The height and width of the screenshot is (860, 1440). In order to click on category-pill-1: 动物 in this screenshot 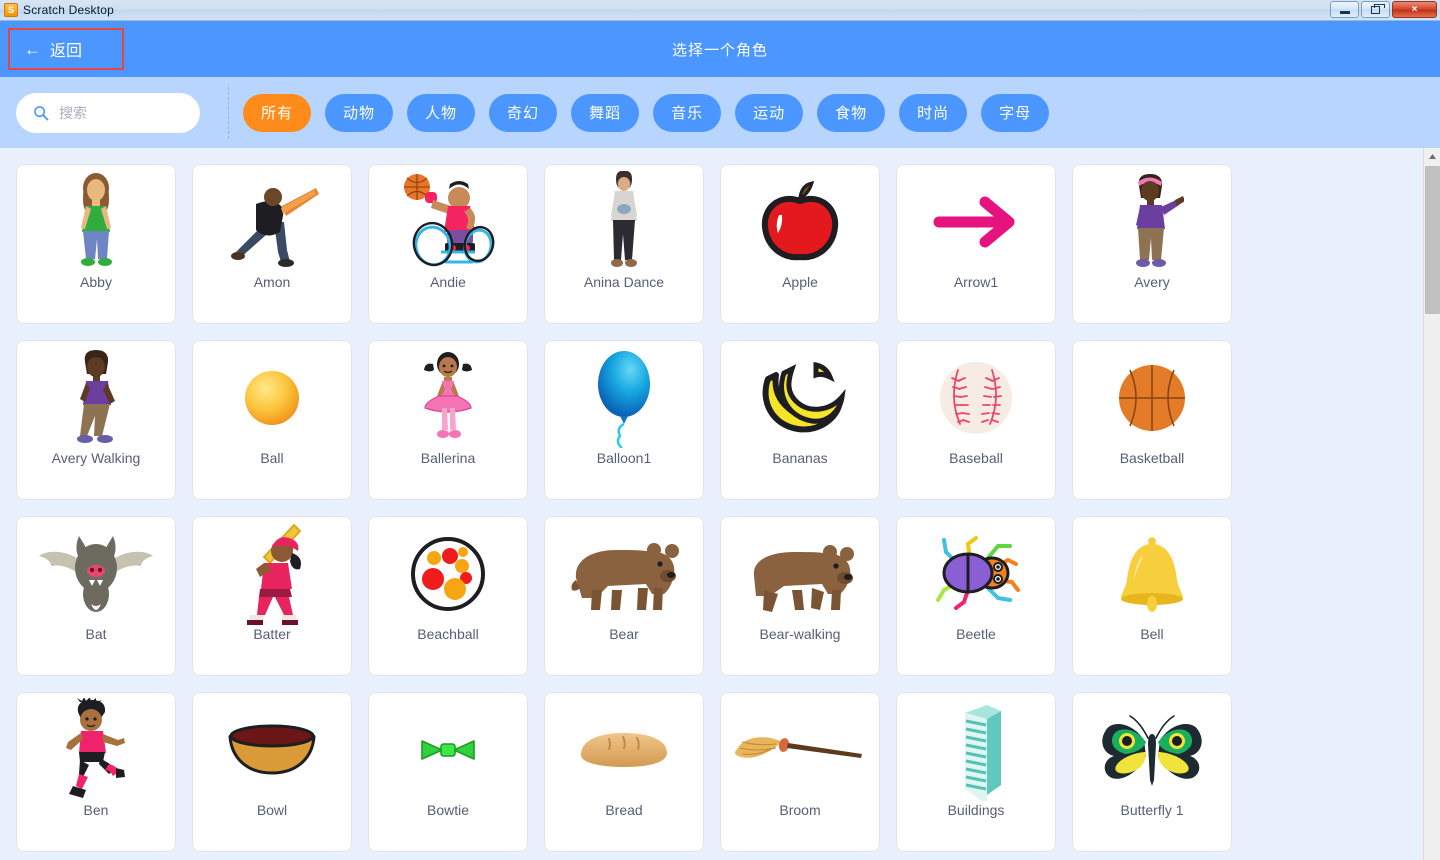, I will do `click(359, 112)`.